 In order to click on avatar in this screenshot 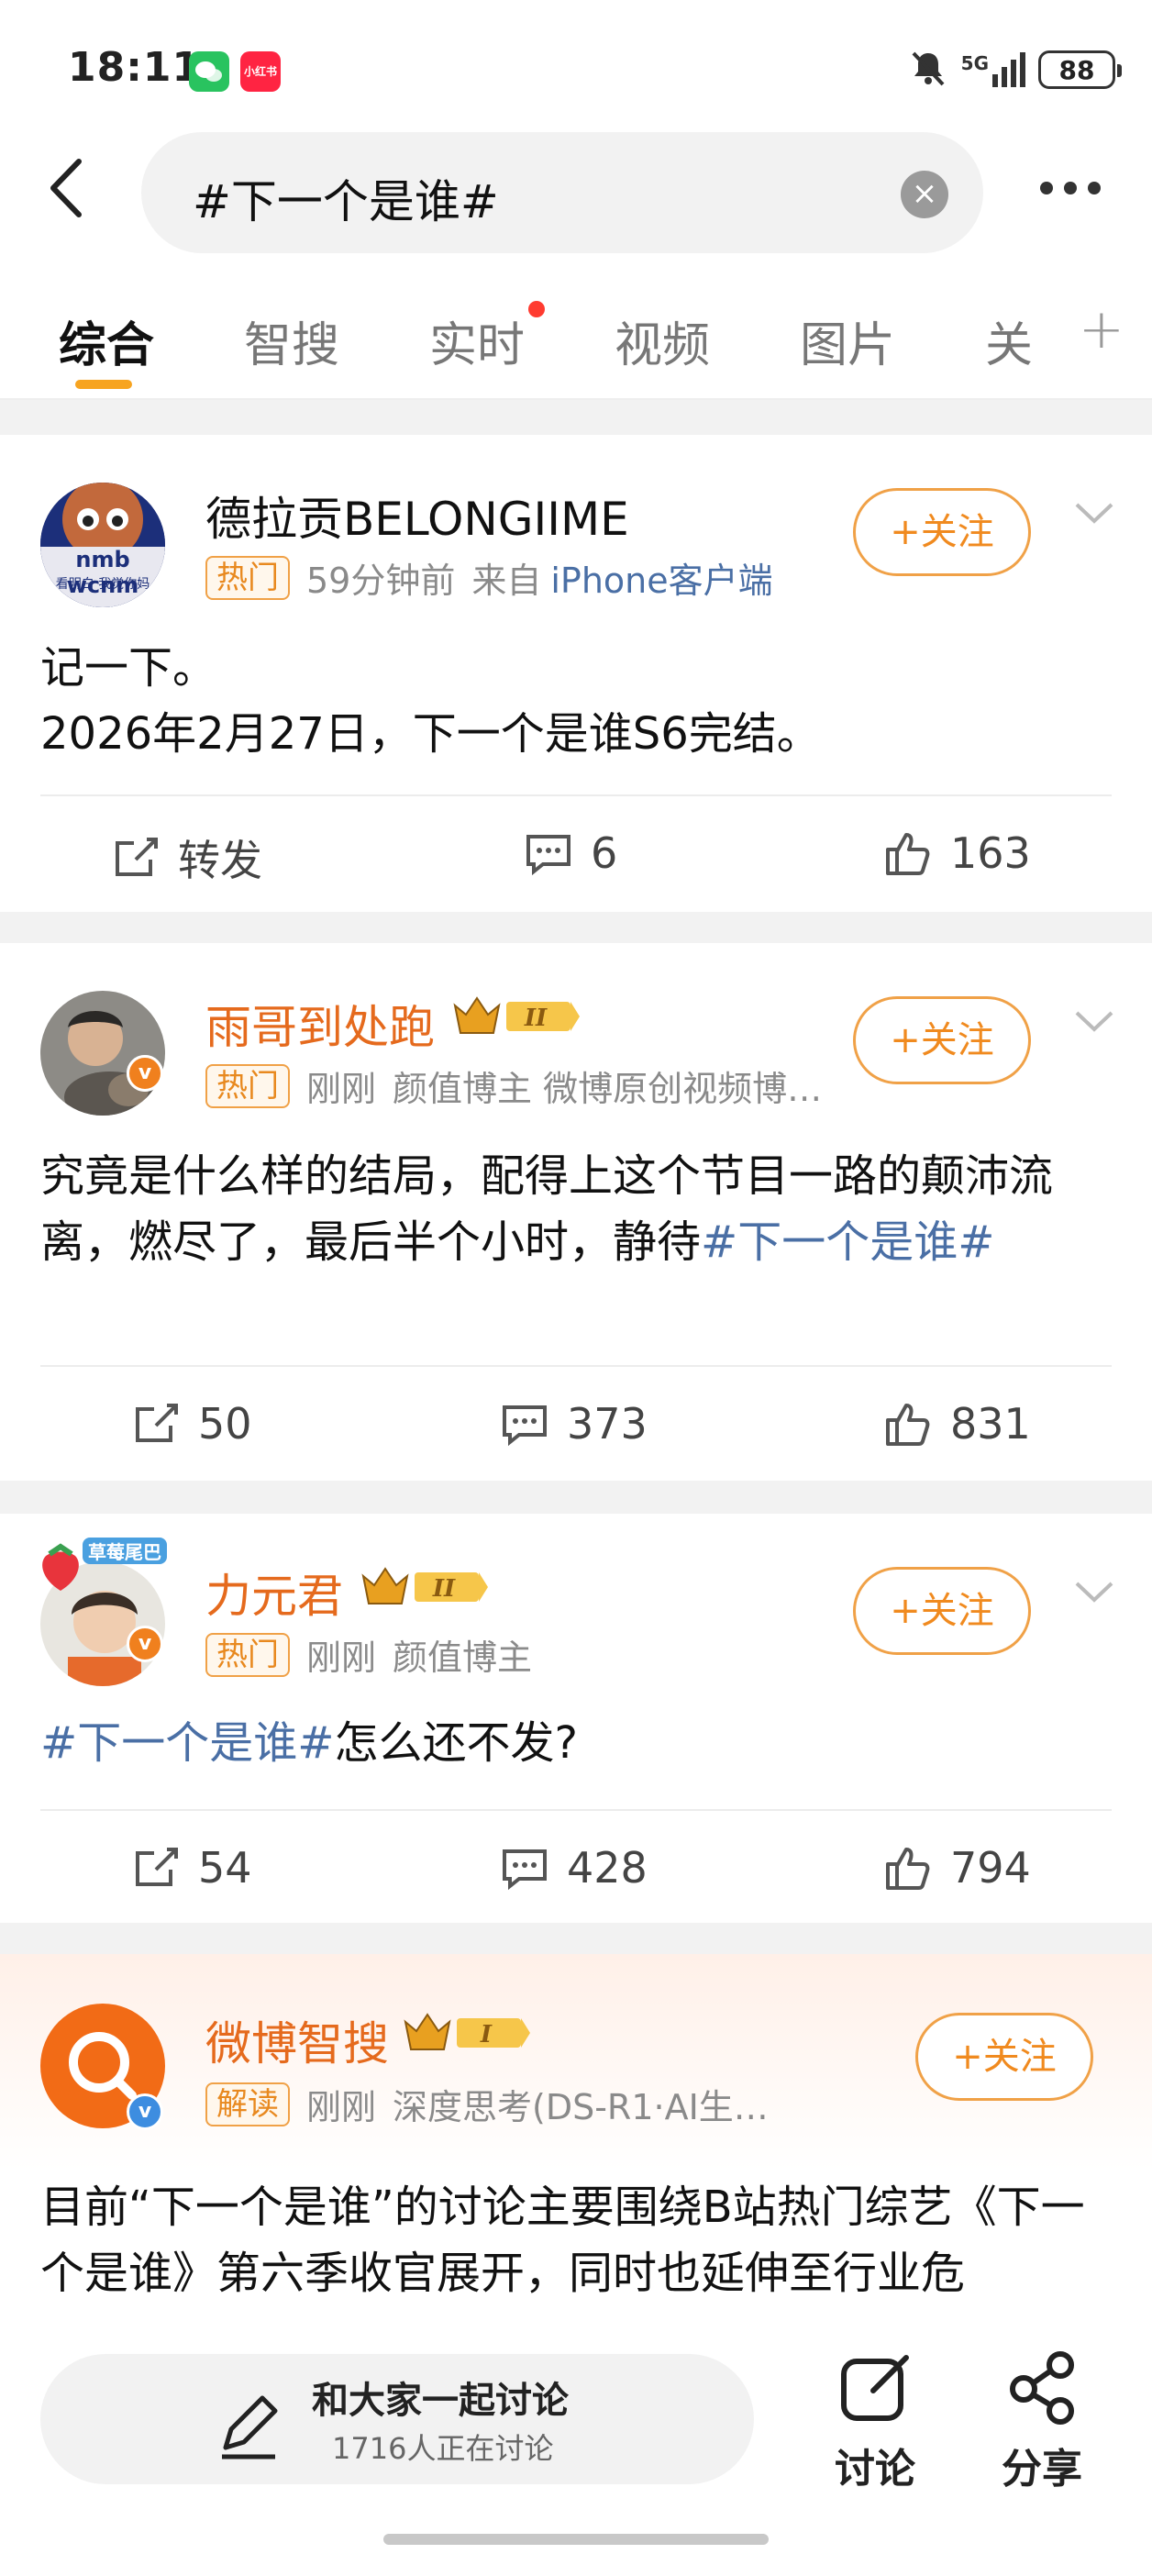, I will do `click(102, 1053)`.